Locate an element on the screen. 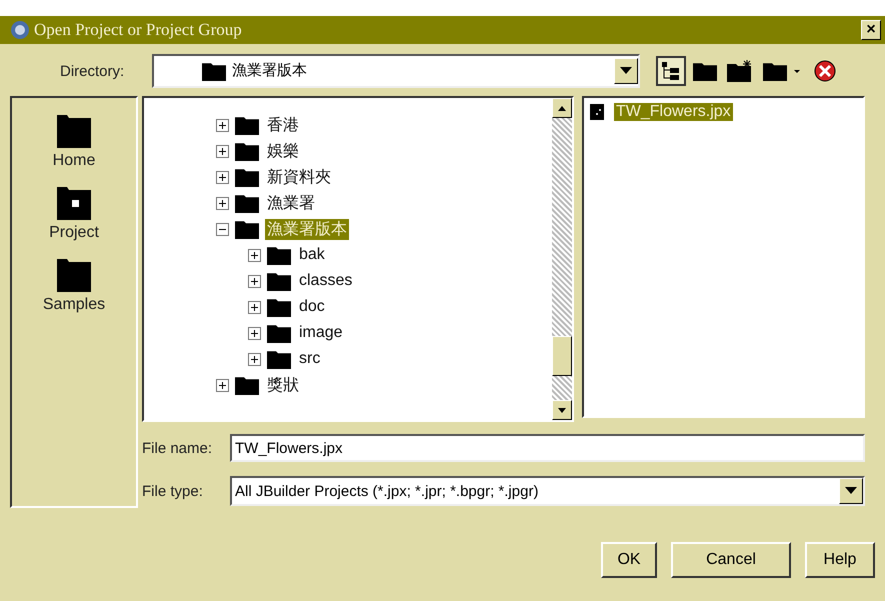  down-arrow-icon is located at coordinates (562, 410).